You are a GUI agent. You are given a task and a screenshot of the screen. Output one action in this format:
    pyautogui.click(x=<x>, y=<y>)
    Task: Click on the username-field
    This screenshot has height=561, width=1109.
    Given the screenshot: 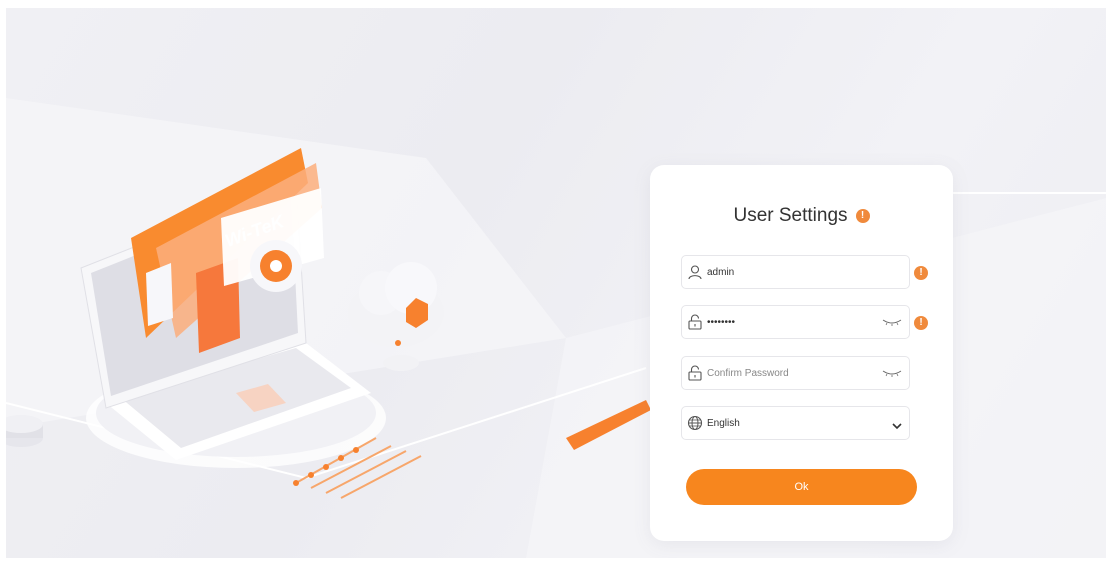 What is the action you would take?
    pyautogui.click(x=795, y=272)
    